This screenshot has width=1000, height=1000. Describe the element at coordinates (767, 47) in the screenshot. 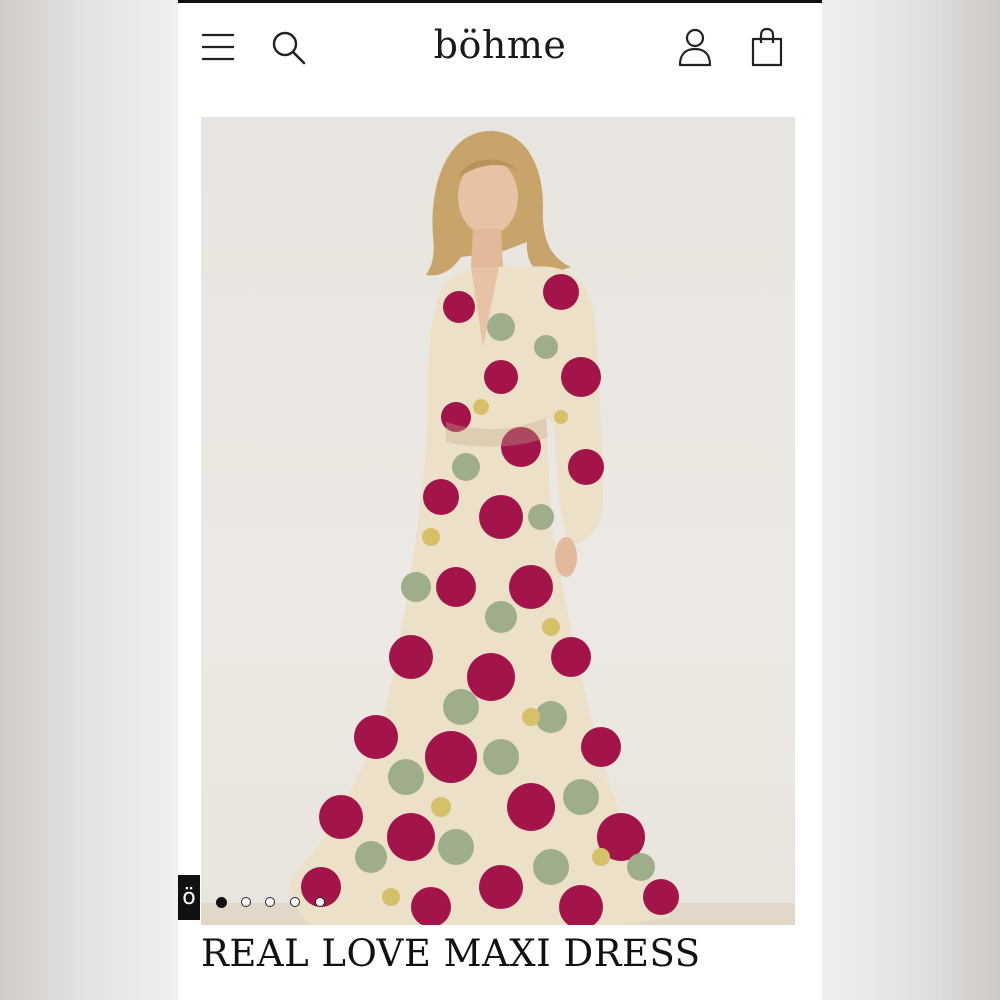

I see `shopping-bag-icon` at that location.